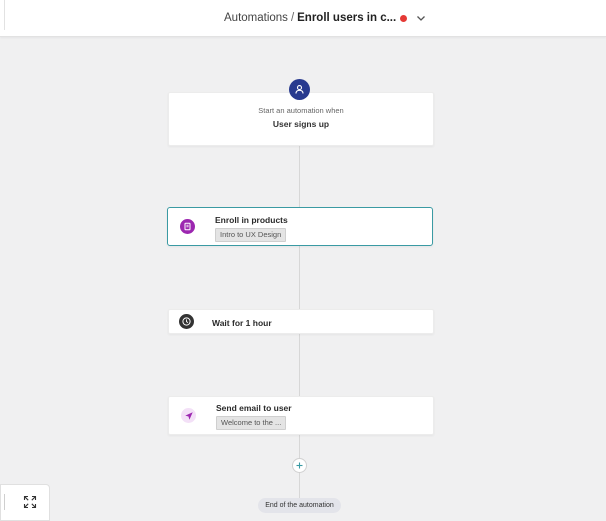 Image resolution: width=606 pixels, height=521 pixels. What do you see at coordinates (421, 18) in the screenshot?
I see `chevron-down-icon` at bounding box center [421, 18].